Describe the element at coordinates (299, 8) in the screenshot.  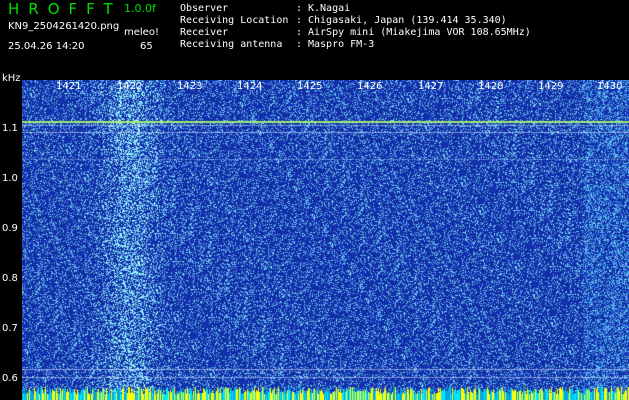
I see `observer-colon: :` at that location.